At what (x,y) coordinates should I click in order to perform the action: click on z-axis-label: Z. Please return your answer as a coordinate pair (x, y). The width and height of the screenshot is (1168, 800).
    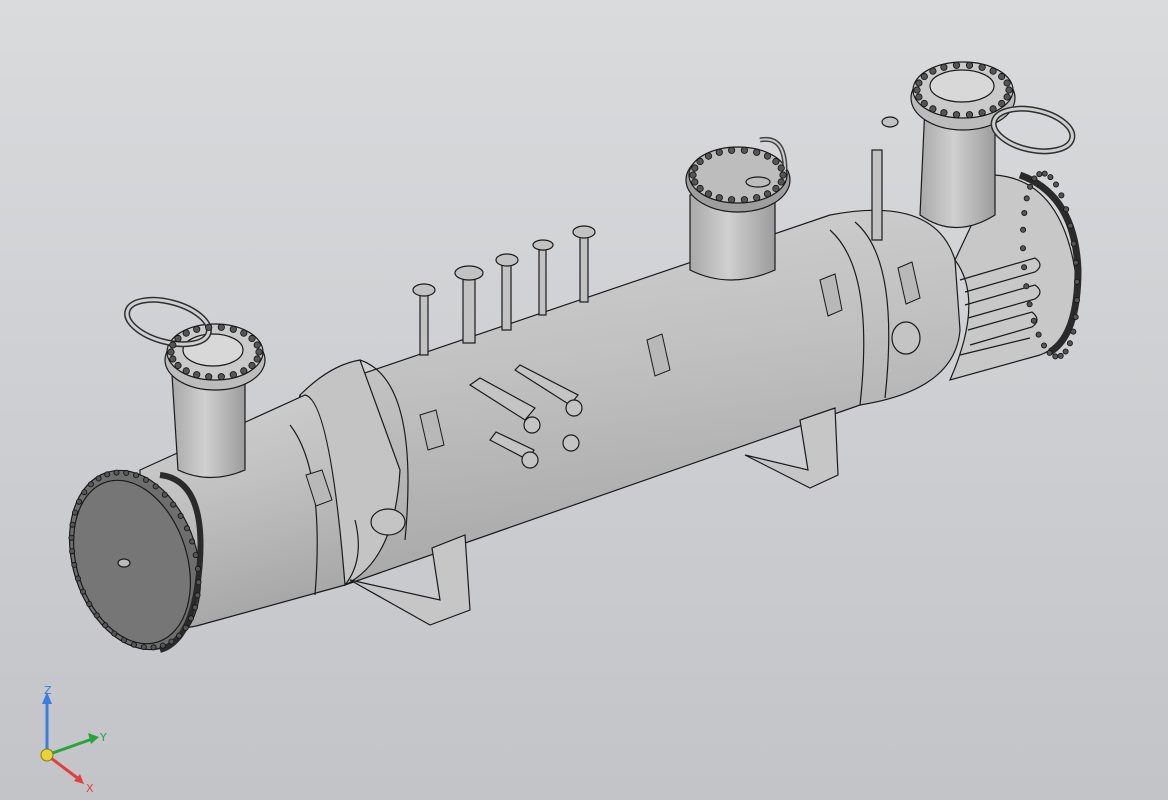
    Looking at the image, I should click on (48, 690).